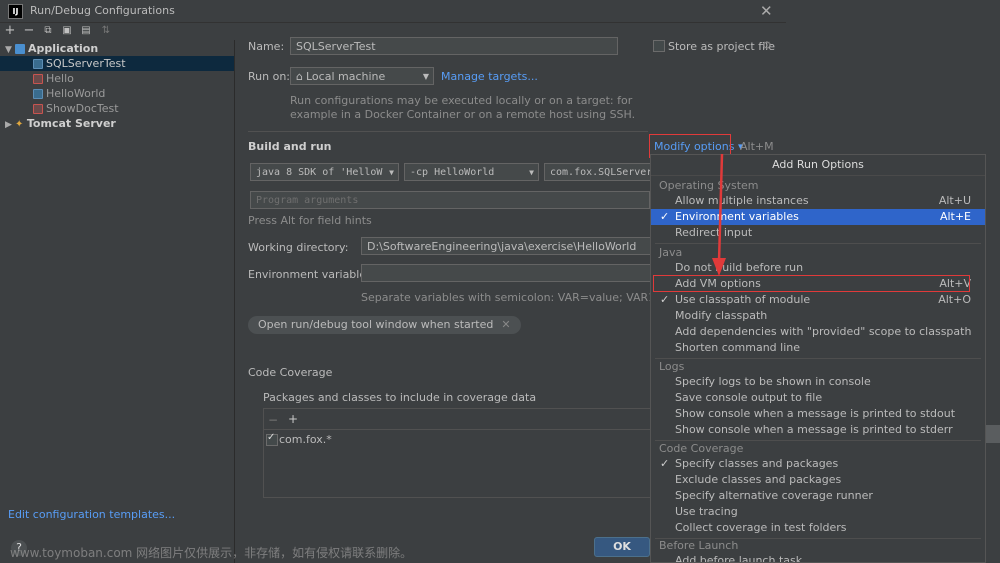 The width and height of the screenshot is (1000, 563). What do you see at coordinates (29, 31) in the screenshot?
I see `remove-icon: −` at bounding box center [29, 31].